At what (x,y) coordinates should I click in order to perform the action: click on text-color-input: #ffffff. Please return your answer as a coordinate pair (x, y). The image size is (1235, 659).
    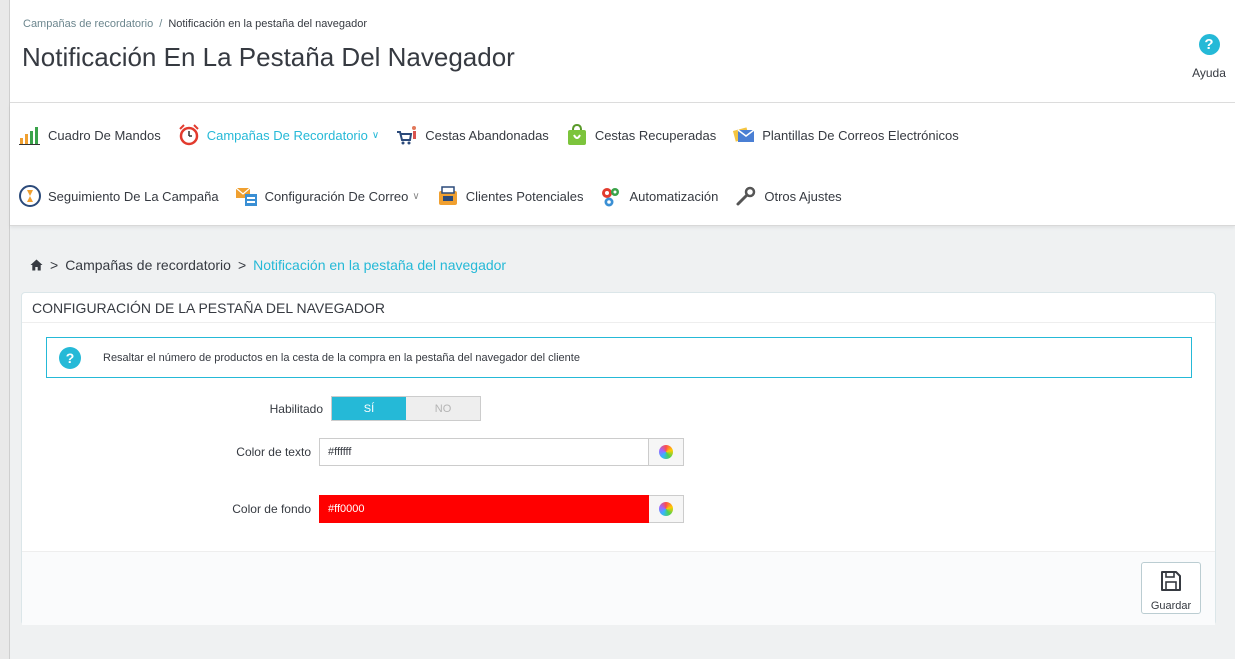
    Looking at the image, I should click on (484, 452).